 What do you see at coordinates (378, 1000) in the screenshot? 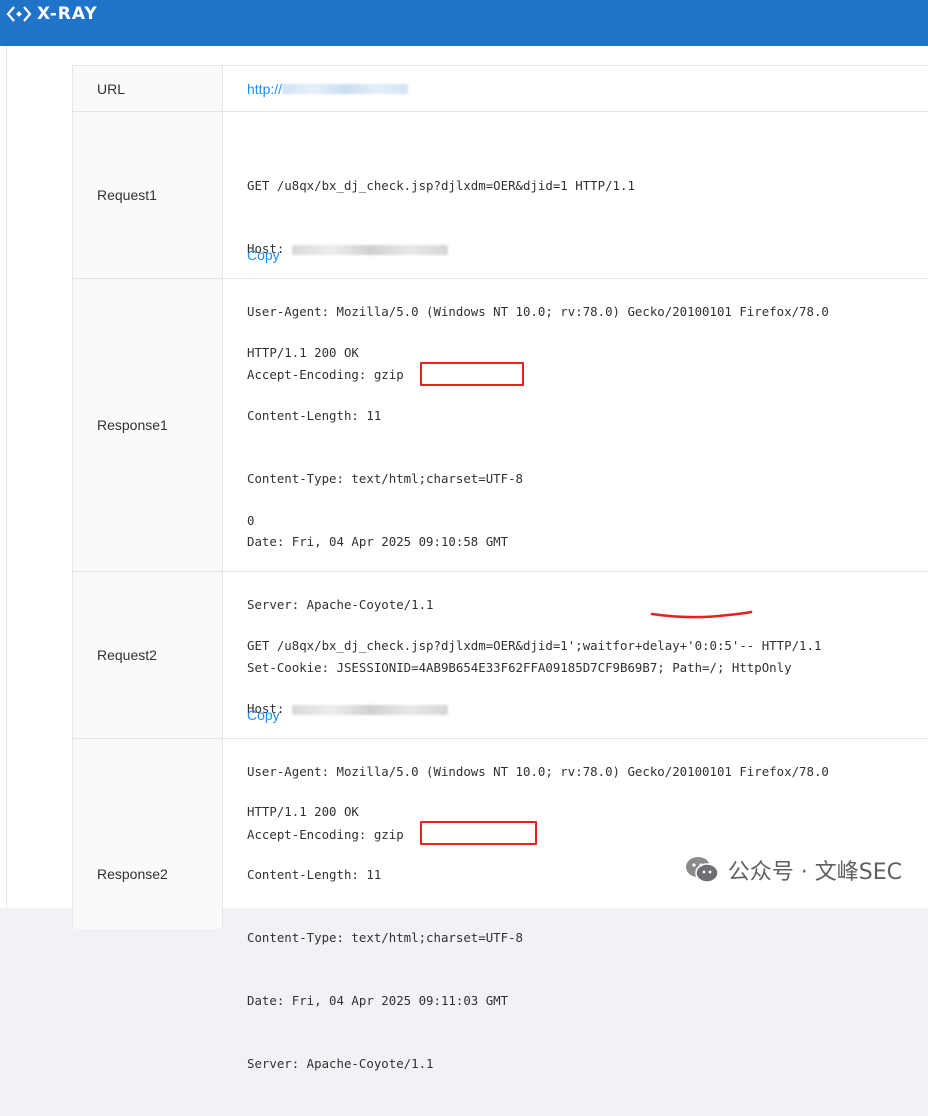
I see `response2-date-line: Date: Fri, 04 Apr 2025 09:11:03 GMT` at bounding box center [378, 1000].